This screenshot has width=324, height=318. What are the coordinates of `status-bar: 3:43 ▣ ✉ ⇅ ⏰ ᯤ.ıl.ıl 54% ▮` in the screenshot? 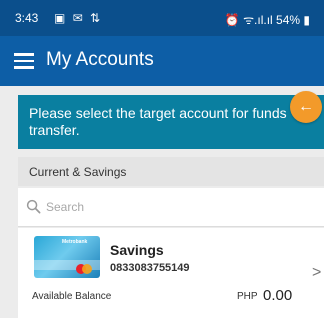 It's located at (162, 18).